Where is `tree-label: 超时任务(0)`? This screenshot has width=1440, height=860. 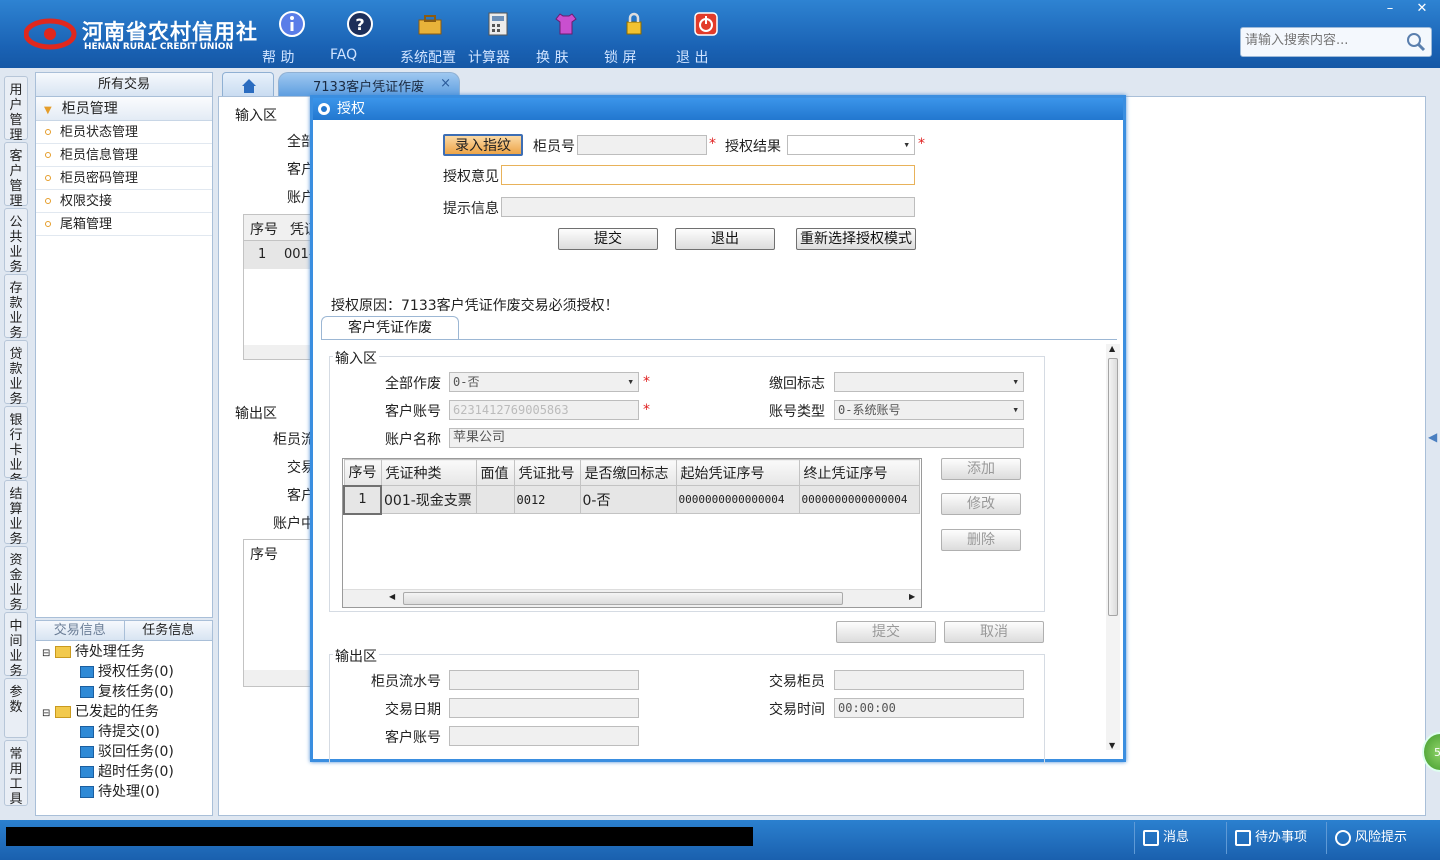 tree-label: 超时任务(0) is located at coordinates (136, 772).